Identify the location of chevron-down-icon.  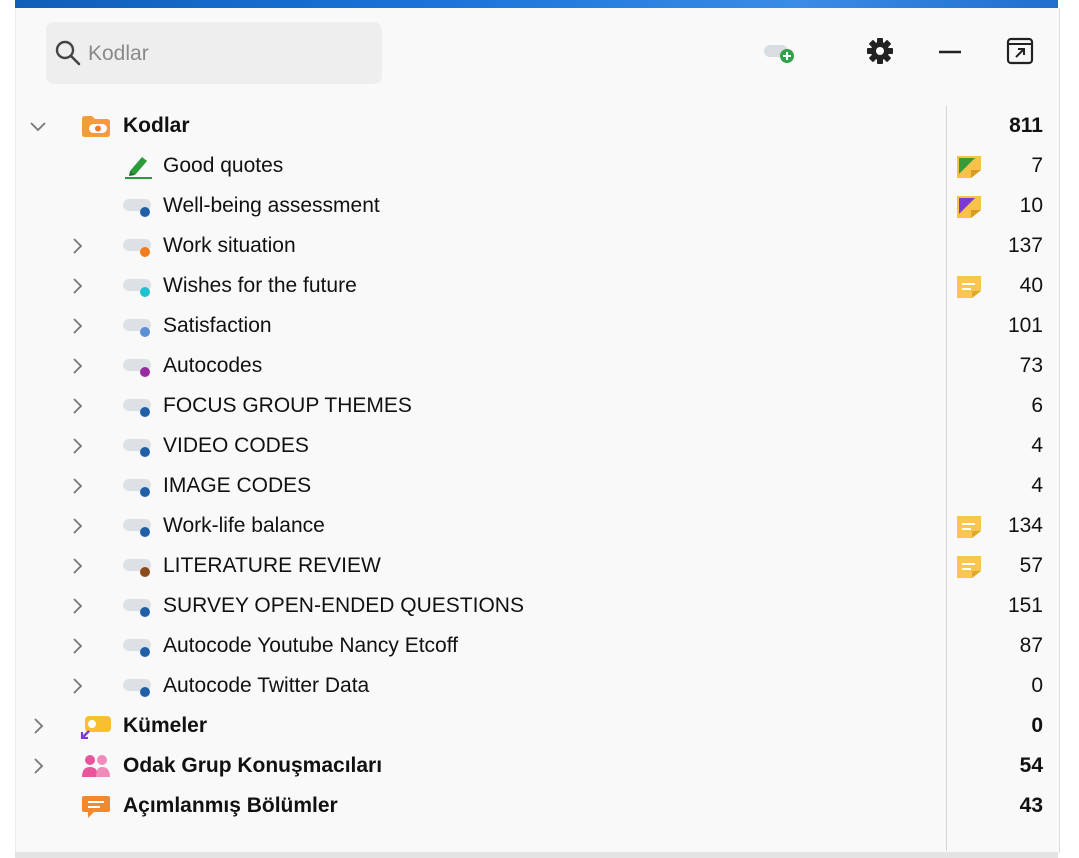
(38, 126).